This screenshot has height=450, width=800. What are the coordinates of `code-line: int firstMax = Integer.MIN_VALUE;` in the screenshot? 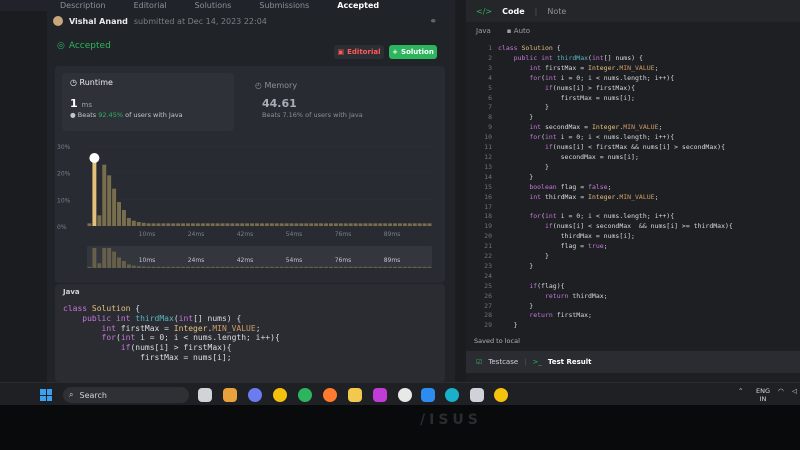 It's located at (615, 69).